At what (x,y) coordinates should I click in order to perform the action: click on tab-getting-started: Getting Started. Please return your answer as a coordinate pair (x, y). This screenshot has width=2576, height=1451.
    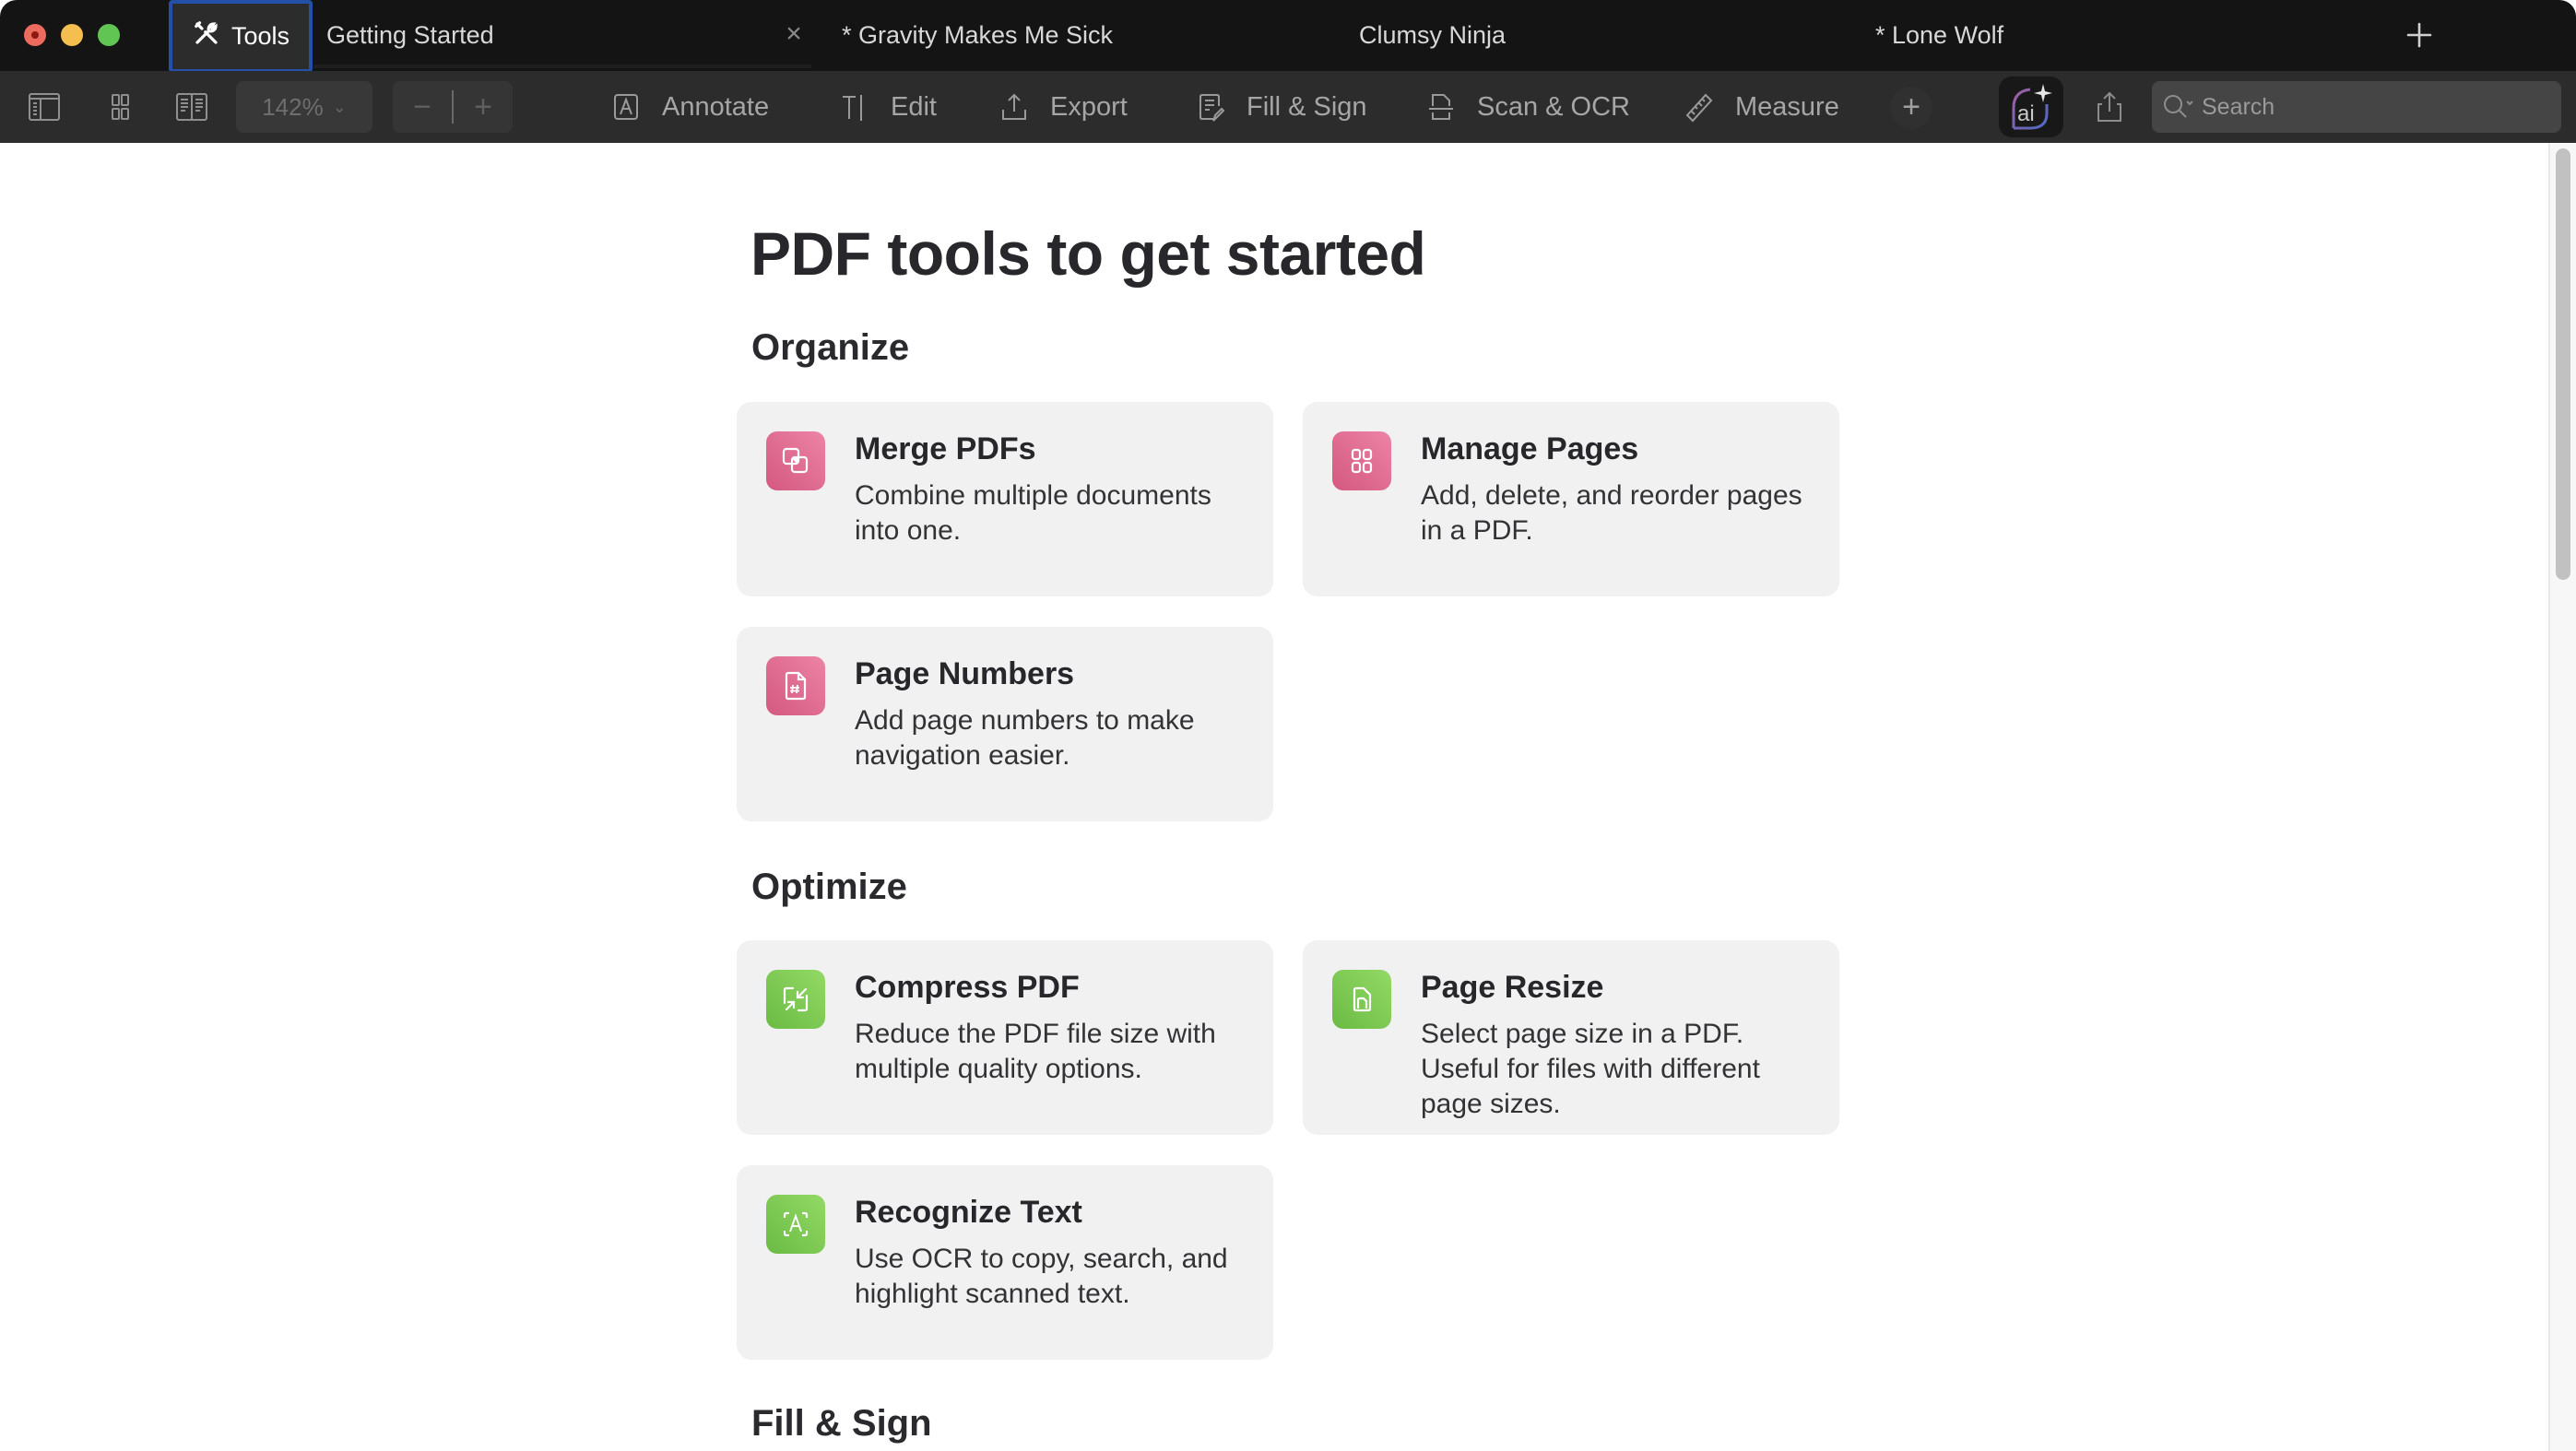
    Looking at the image, I should click on (410, 35).